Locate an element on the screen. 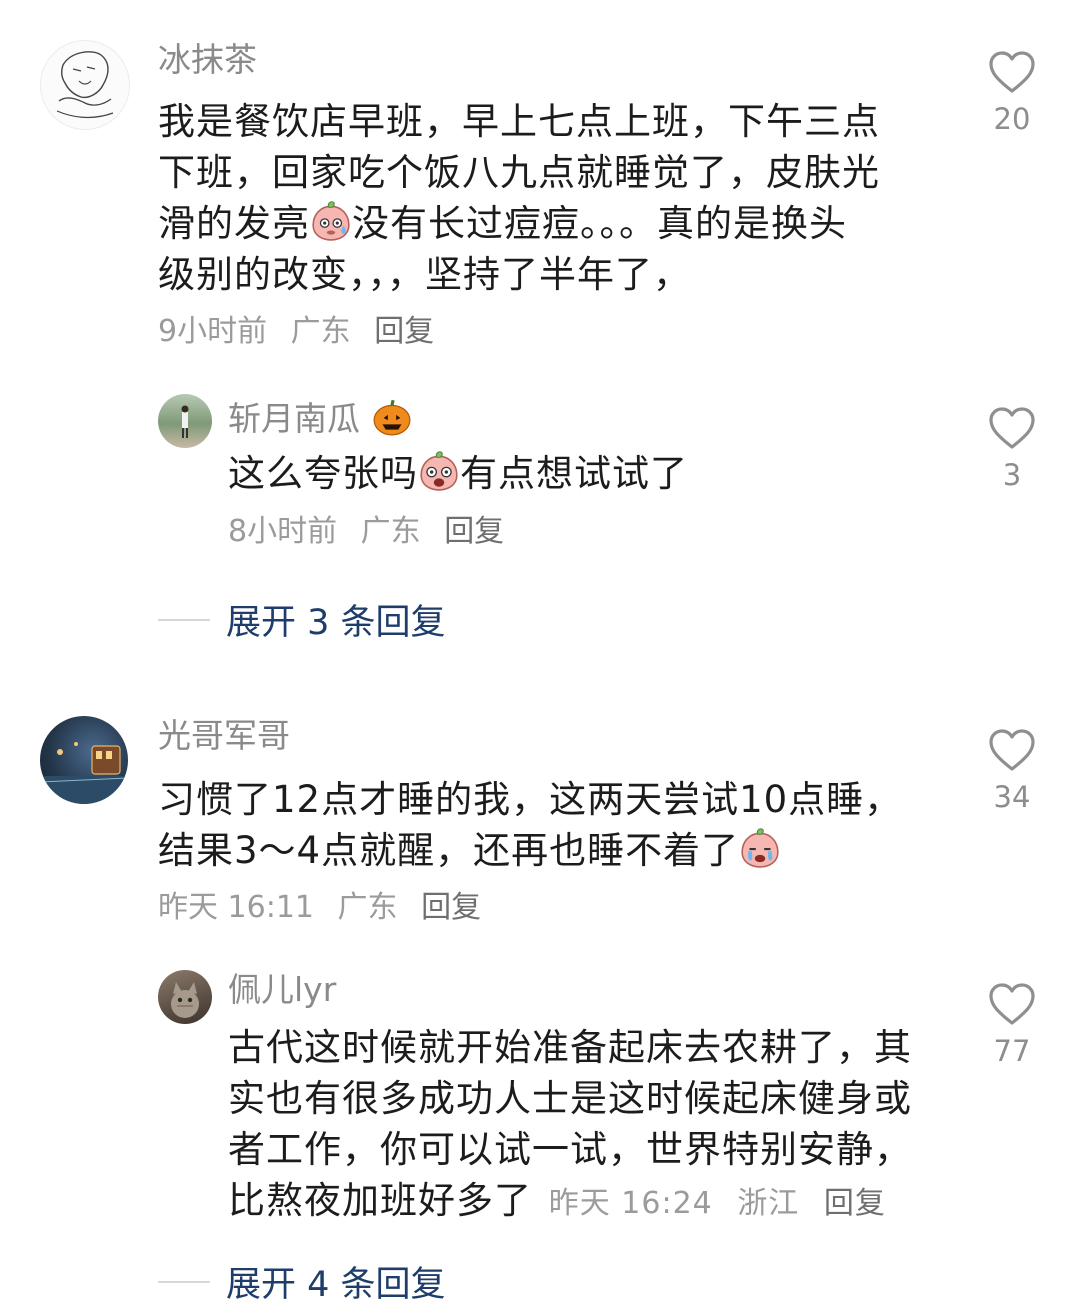 This screenshot has width=1080, height=1314. sketch-face-icon is located at coordinates (85, 85).